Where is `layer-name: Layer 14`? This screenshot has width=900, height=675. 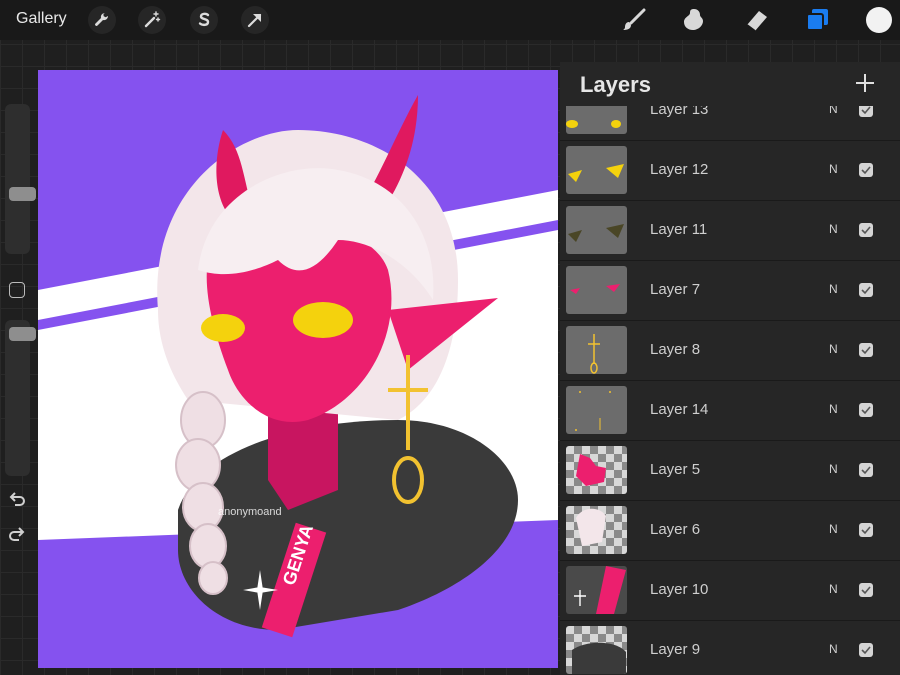
layer-name: Layer 14 is located at coordinates (679, 409).